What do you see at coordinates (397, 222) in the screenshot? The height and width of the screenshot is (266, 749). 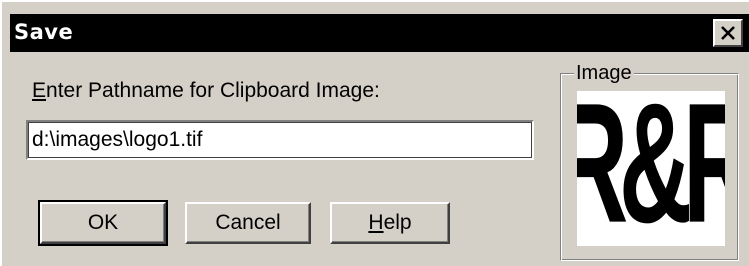 I see `help-button-label: elp` at bounding box center [397, 222].